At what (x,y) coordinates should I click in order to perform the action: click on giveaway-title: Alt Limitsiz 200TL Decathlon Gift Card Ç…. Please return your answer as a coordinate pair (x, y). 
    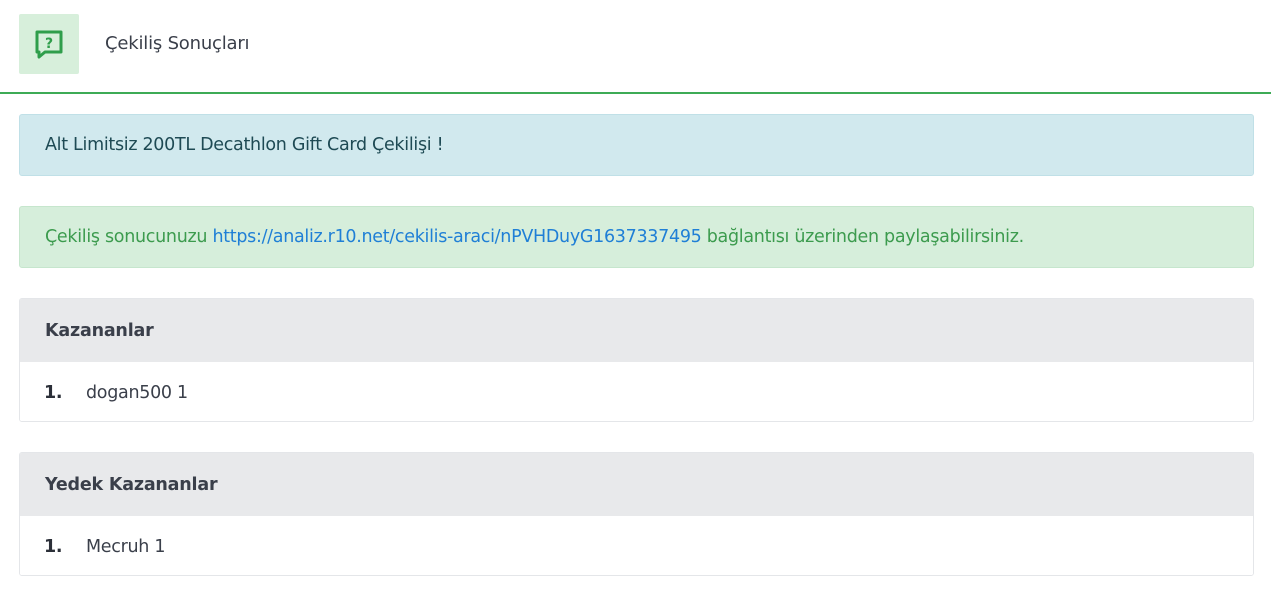
    Looking at the image, I should click on (244, 145).